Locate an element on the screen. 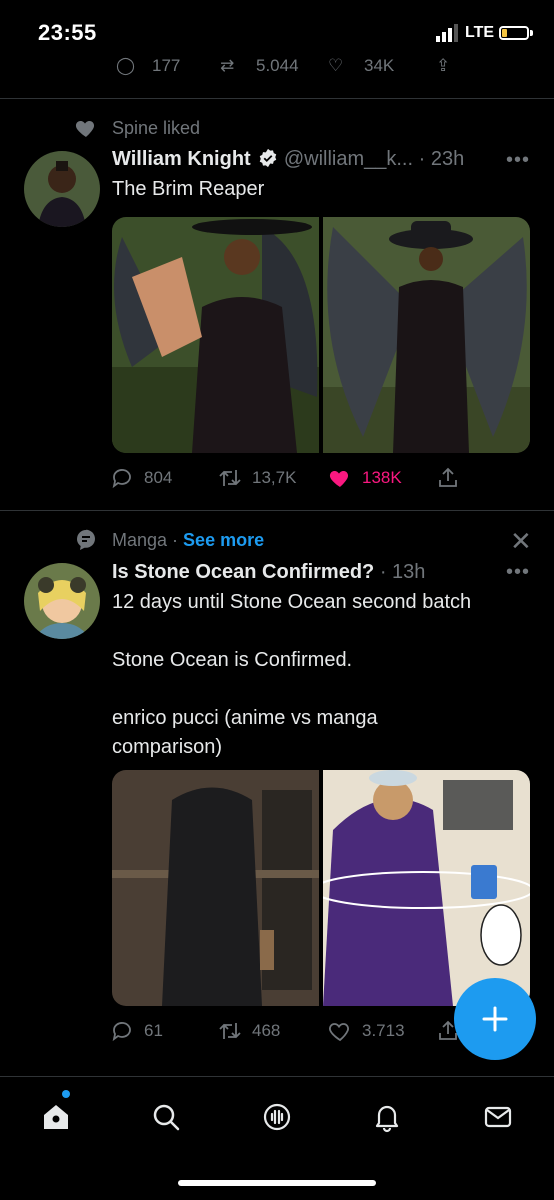 The image size is (554, 1200). reply-count: 804 is located at coordinates (158, 477).